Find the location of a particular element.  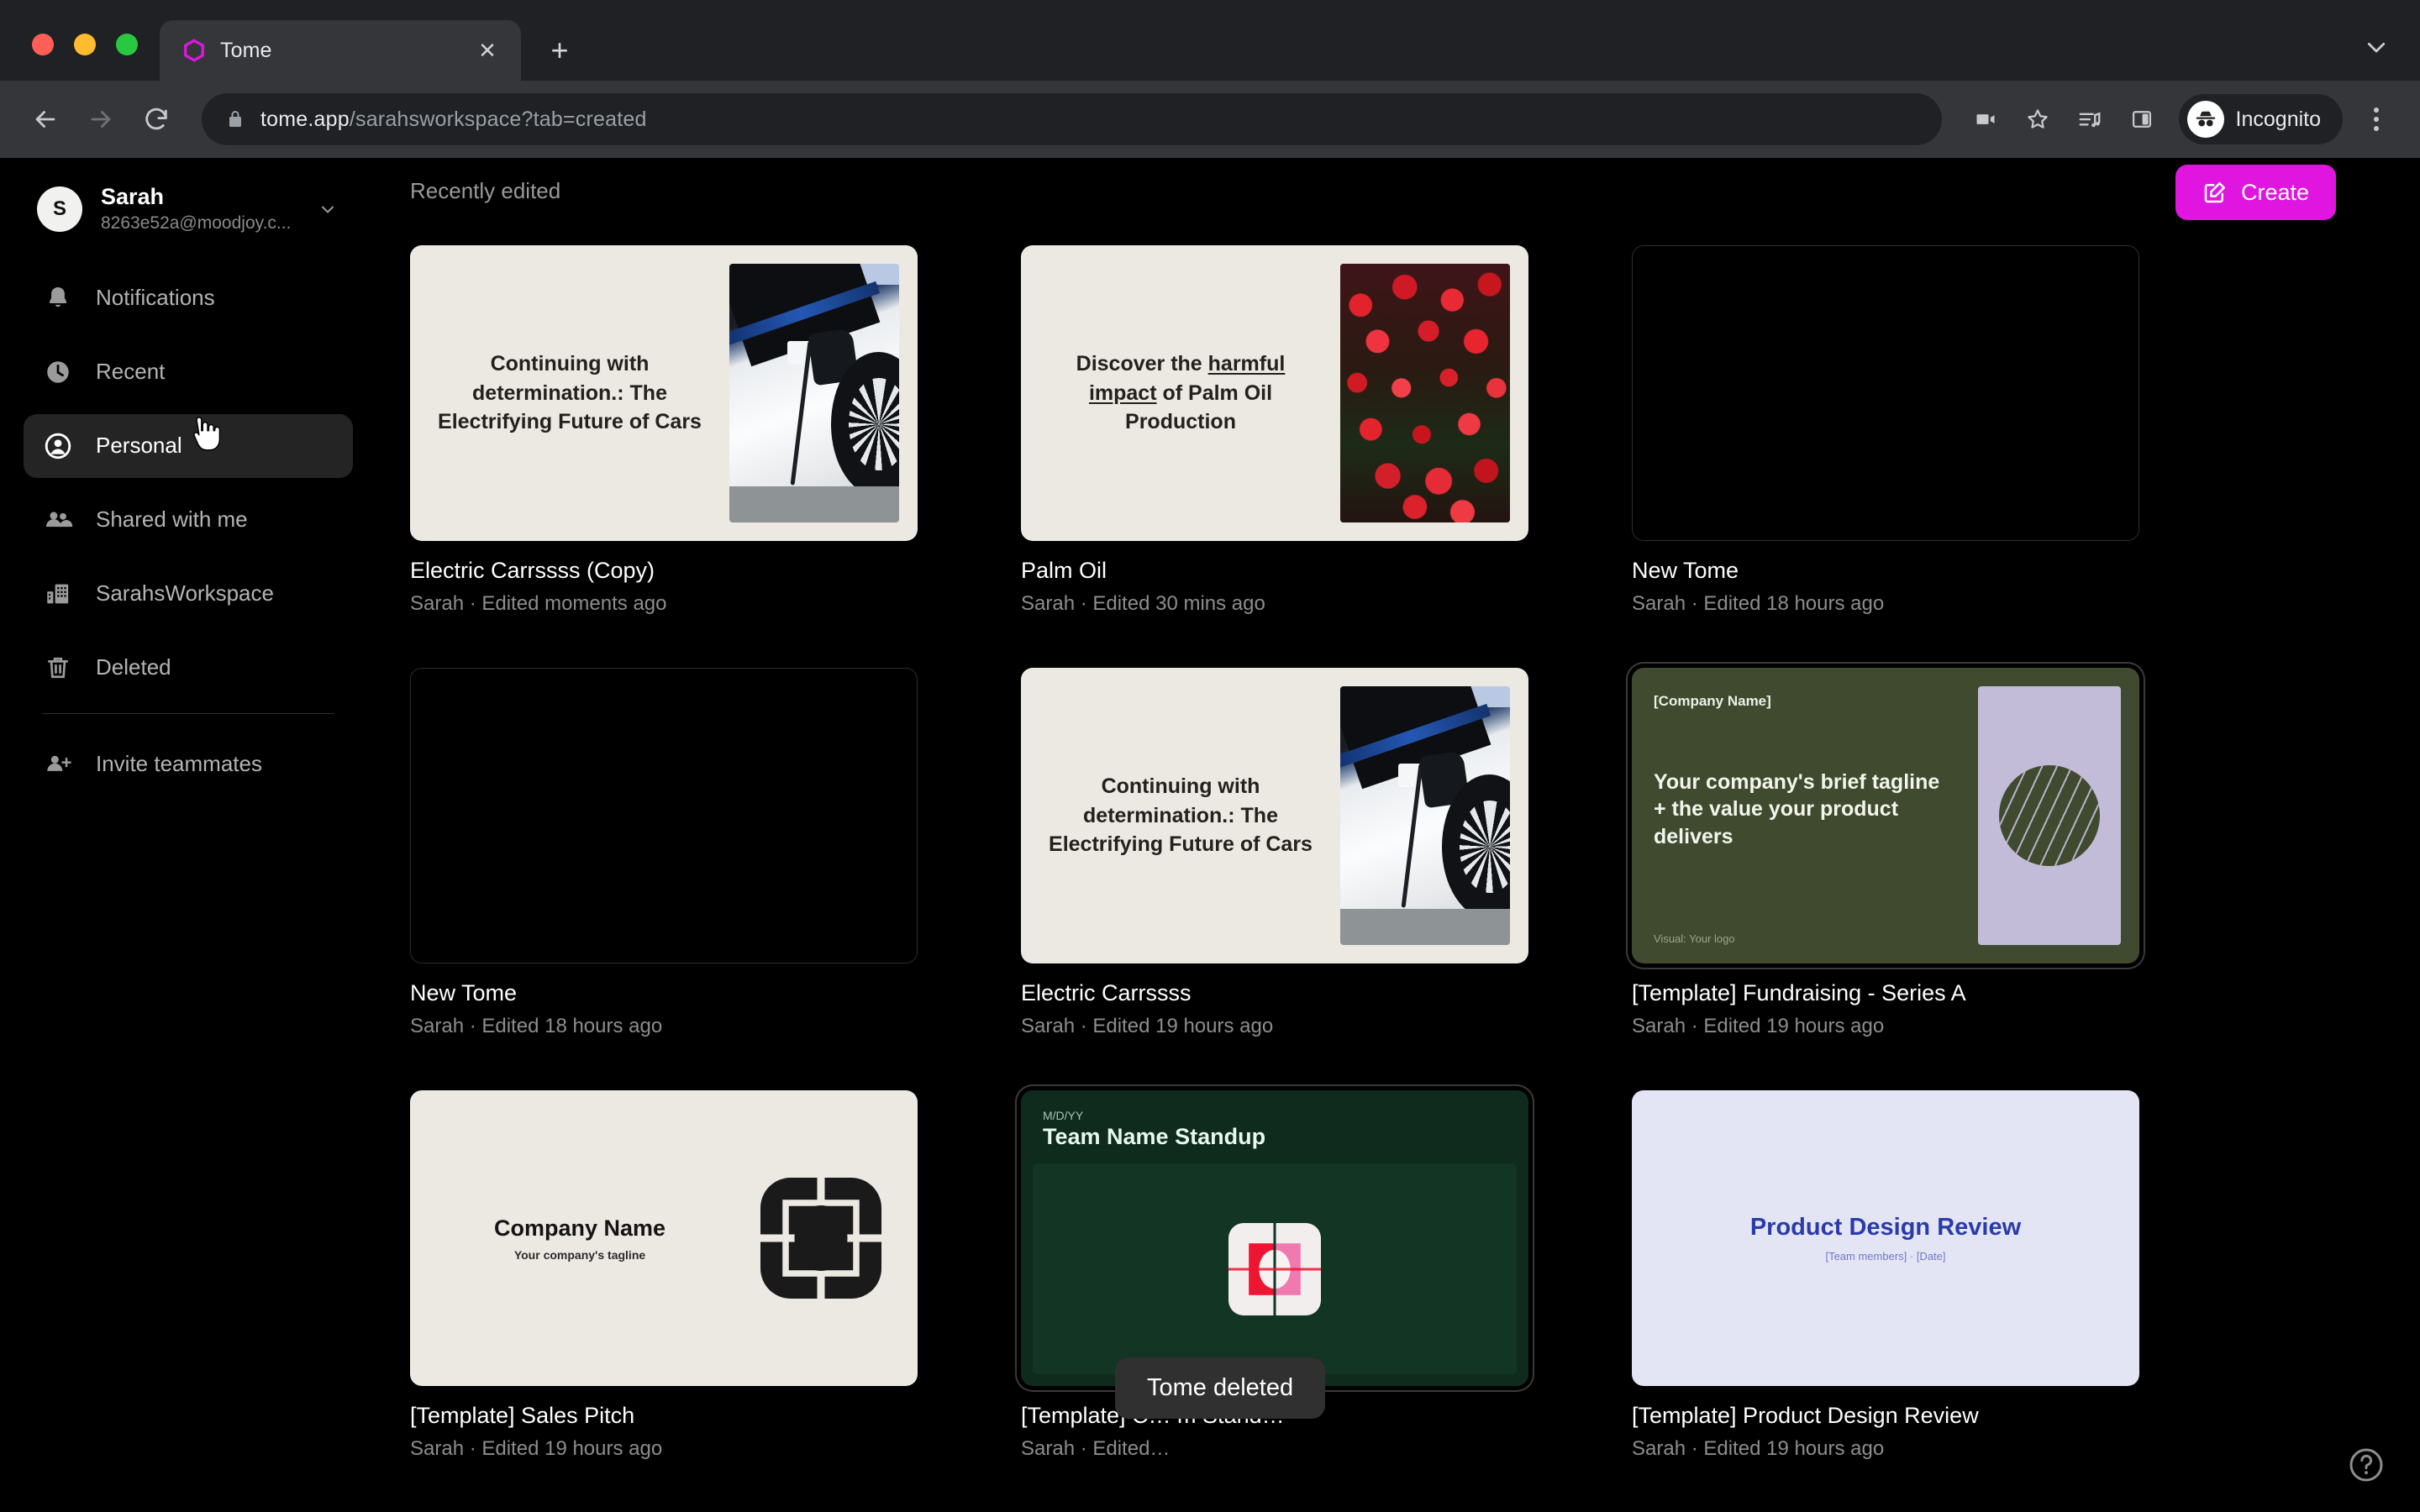

globe-graphic is located at coordinates (2049, 816).